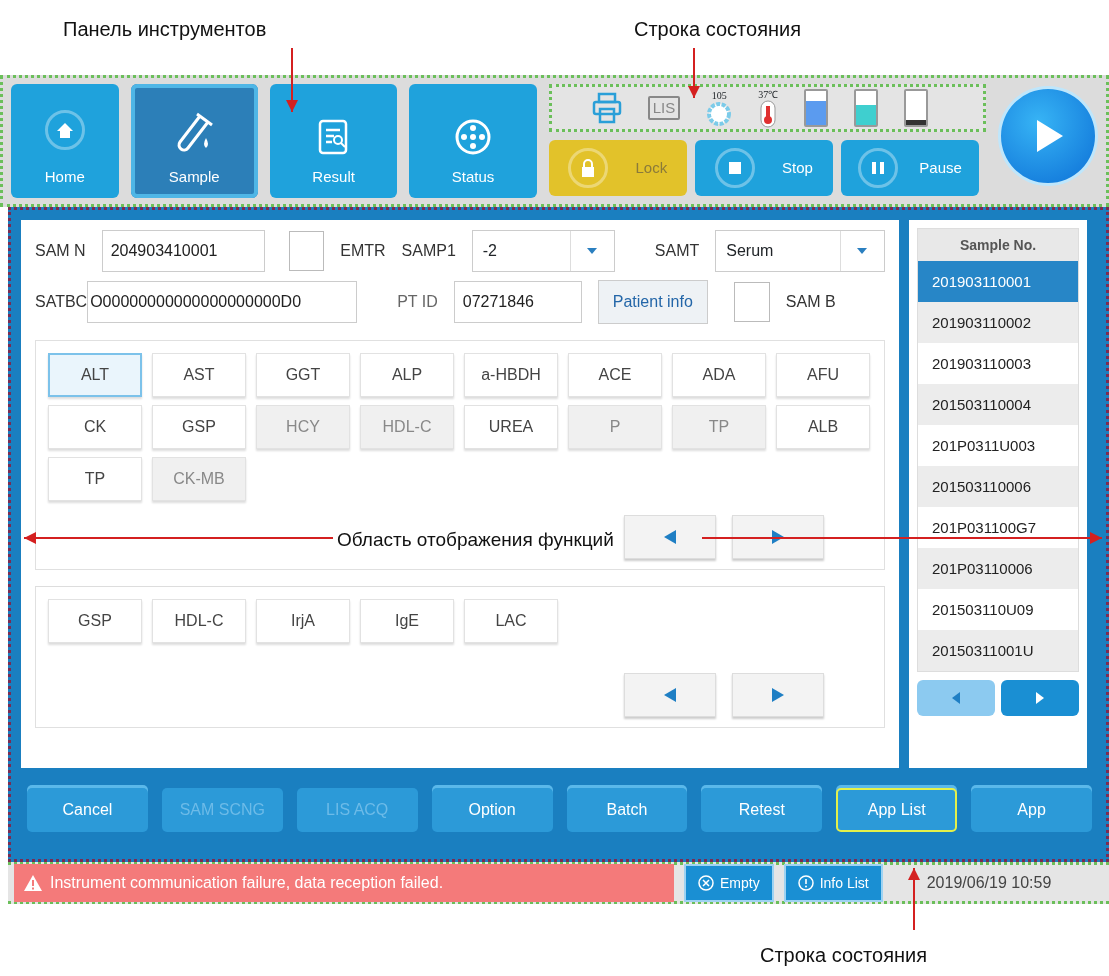 Image resolution: width=1109 pixels, height=976 pixels. Describe the element at coordinates (606, 108) in the screenshot. I see `printer-icon` at that location.